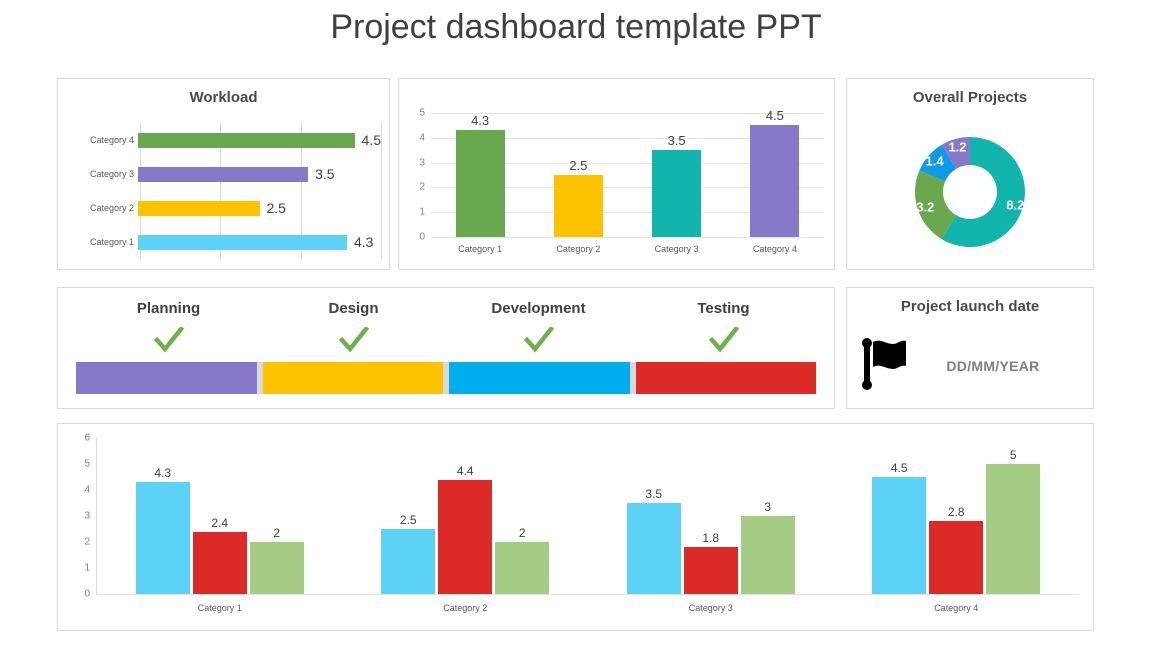 Image resolution: width=1152 pixels, height=648 pixels. I want to click on grouped-chart-x-label: Category 2, so click(465, 608).